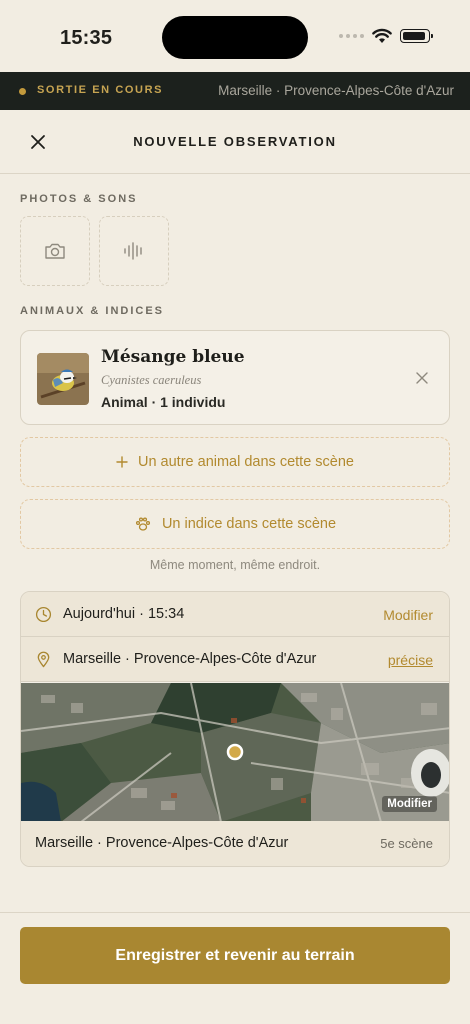  Describe the element at coordinates (422, 378) in the screenshot. I see `remove-species-icon` at that location.